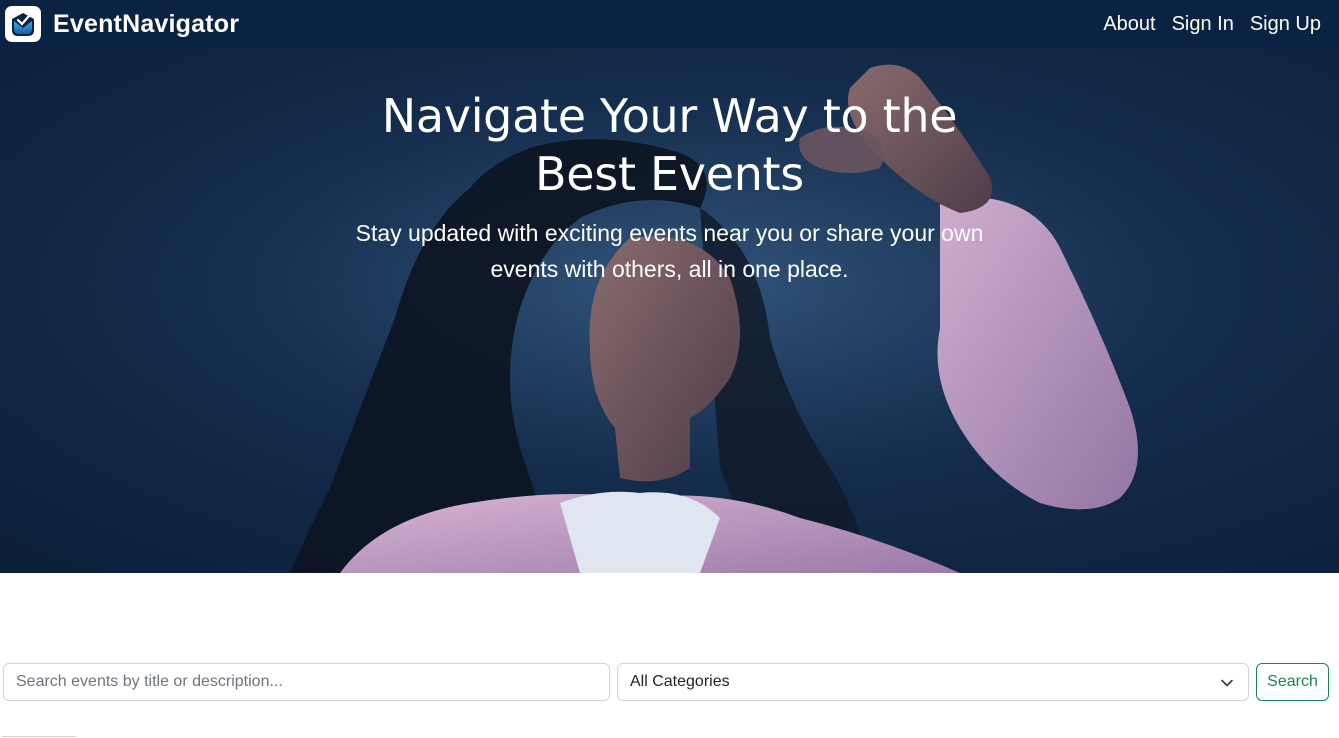 Image resolution: width=1339 pixels, height=738 pixels. What do you see at coordinates (669, 24) in the screenshot?
I see `top-navbar: EventNavigator About Sign In Sign Up` at bounding box center [669, 24].